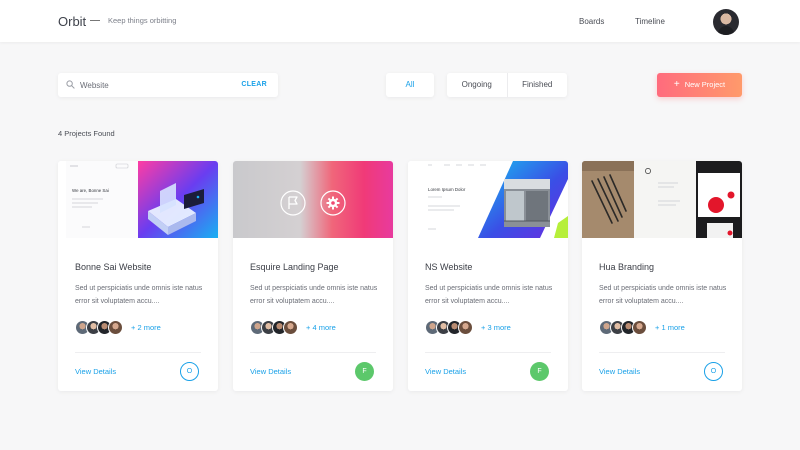  I want to click on team-members: + 2 more, so click(118, 327).